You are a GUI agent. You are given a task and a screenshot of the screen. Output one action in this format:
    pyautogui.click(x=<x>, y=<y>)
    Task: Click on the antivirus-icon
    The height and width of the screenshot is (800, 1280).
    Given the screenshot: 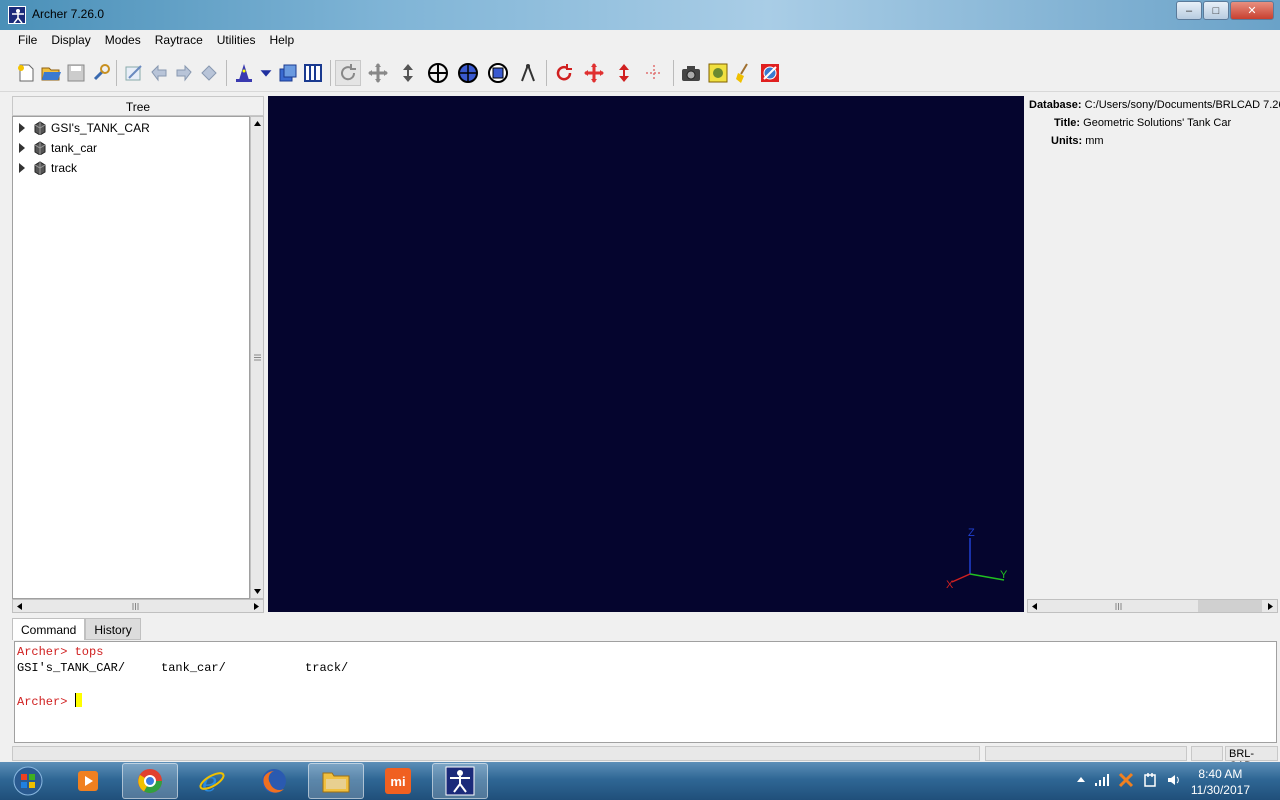 What is the action you would take?
    pyautogui.click(x=1126, y=780)
    